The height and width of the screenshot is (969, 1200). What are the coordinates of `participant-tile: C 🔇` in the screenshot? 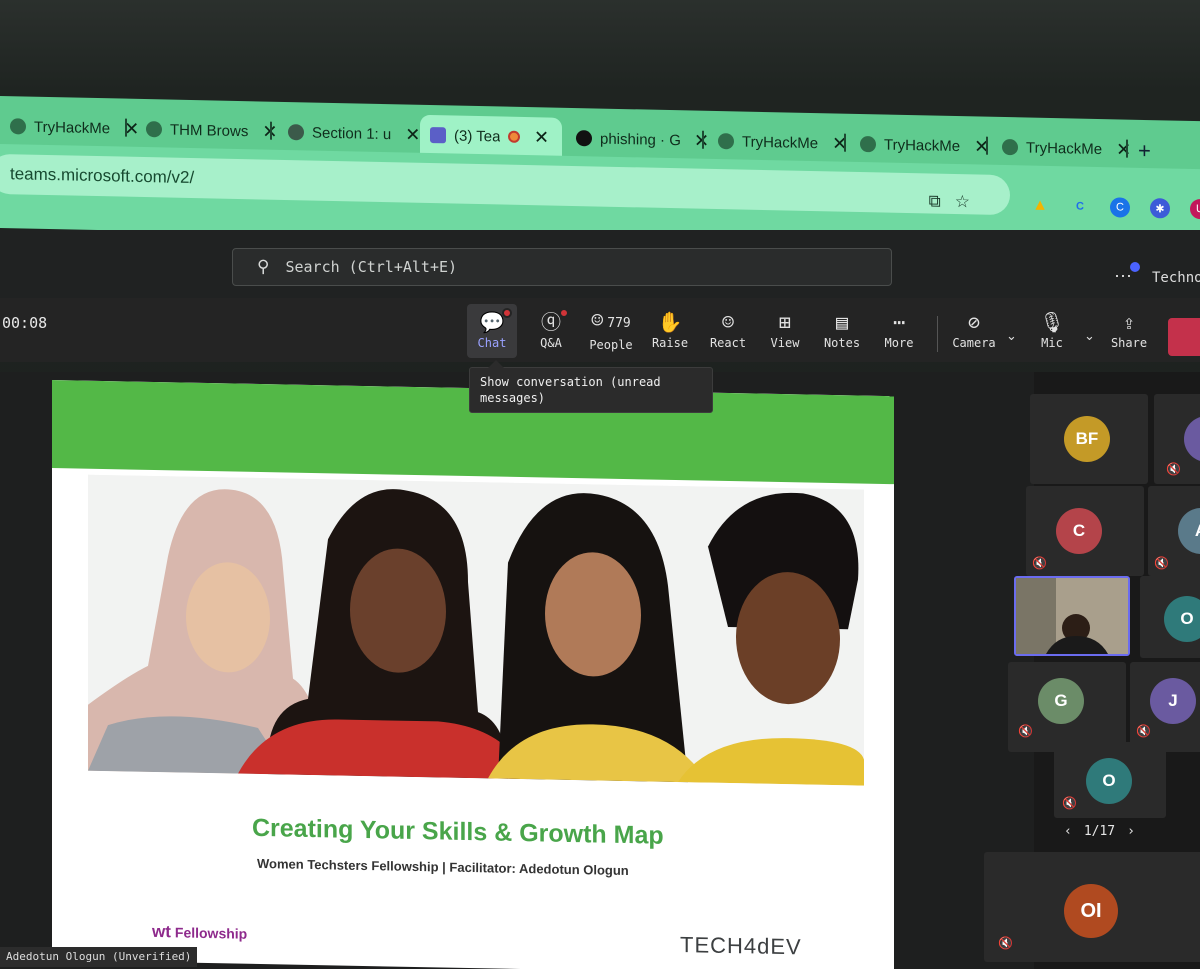 It's located at (1085, 531).